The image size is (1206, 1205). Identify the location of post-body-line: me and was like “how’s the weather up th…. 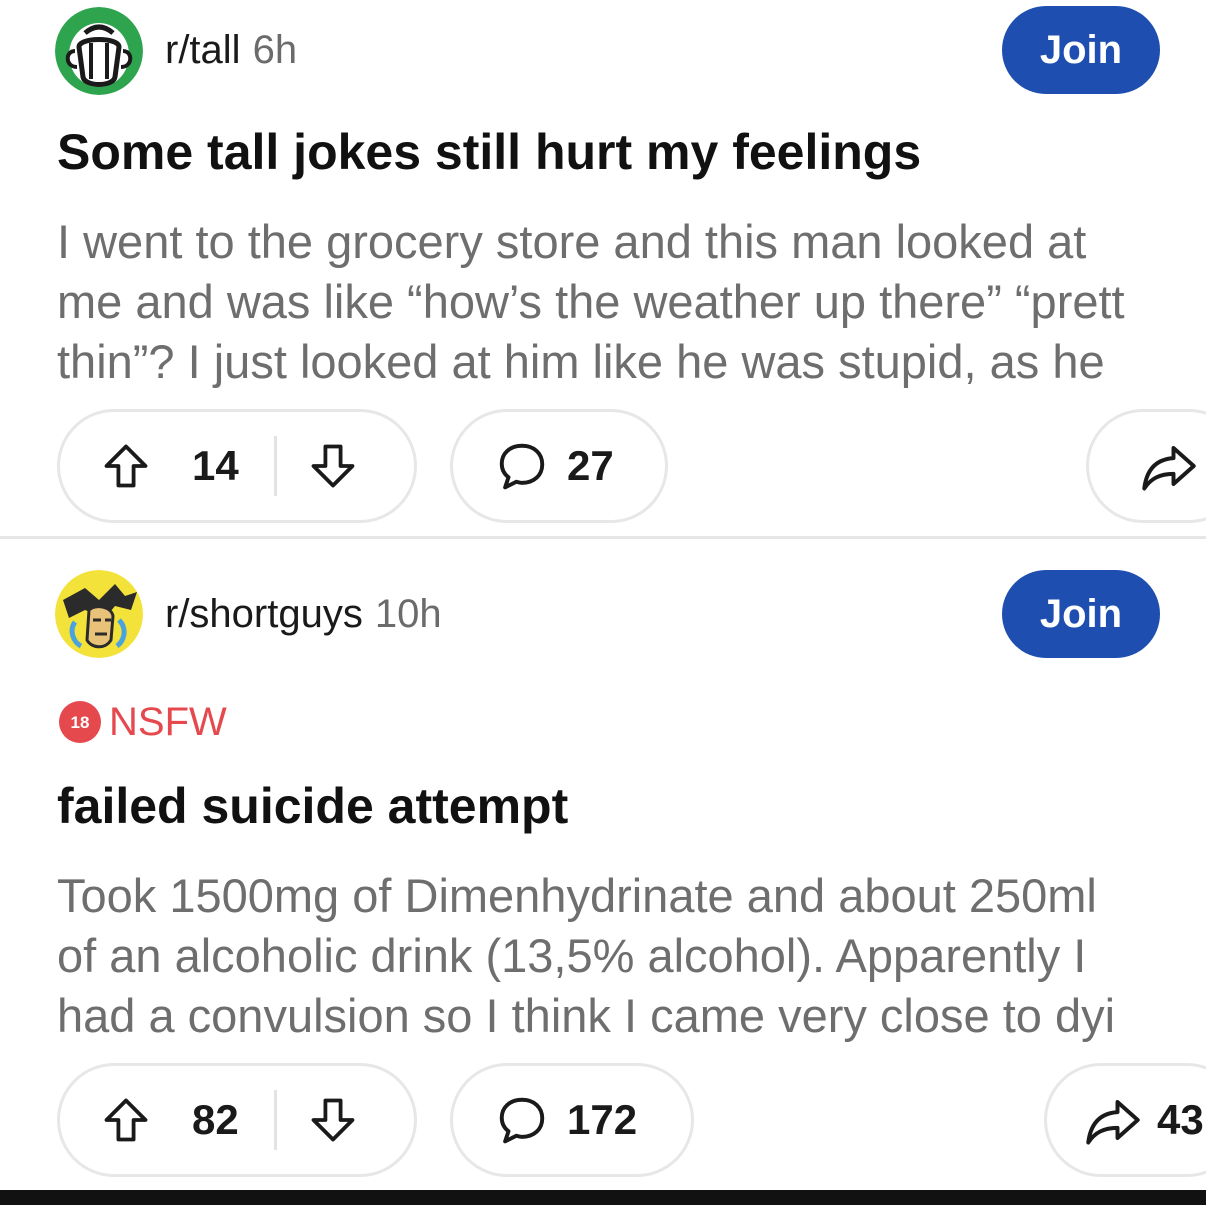
(591, 301).